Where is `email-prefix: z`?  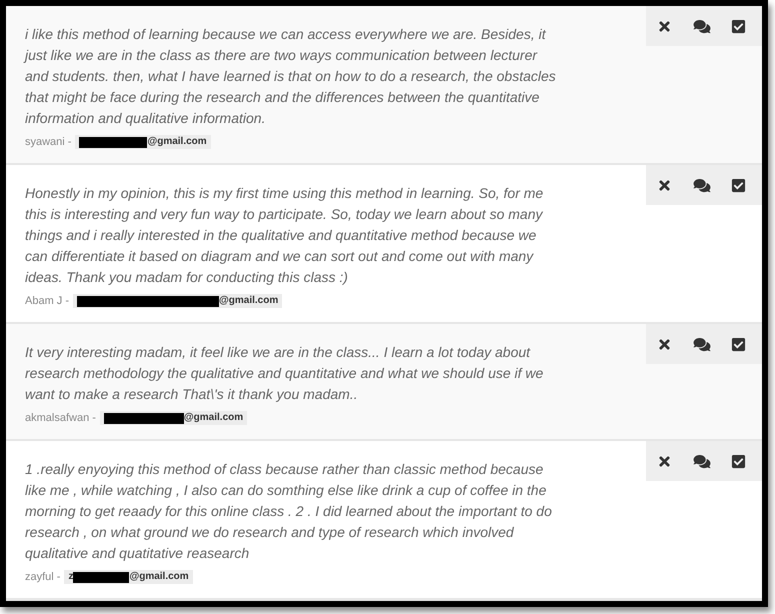
email-prefix: z is located at coordinates (71, 577).